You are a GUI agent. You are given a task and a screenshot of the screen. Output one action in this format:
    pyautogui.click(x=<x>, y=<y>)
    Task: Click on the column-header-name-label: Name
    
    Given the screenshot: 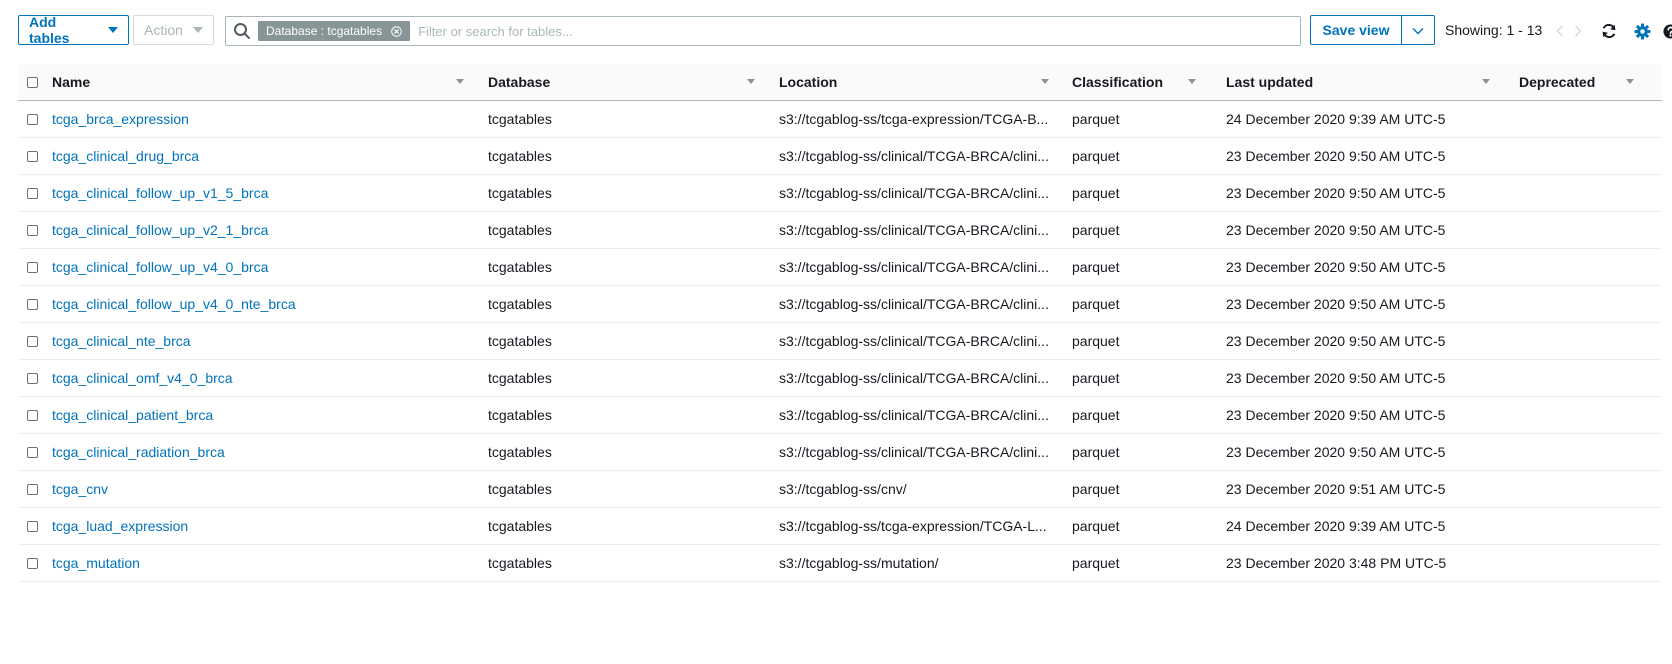 What is the action you would take?
    pyautogui.click(x=71, y=82)
    